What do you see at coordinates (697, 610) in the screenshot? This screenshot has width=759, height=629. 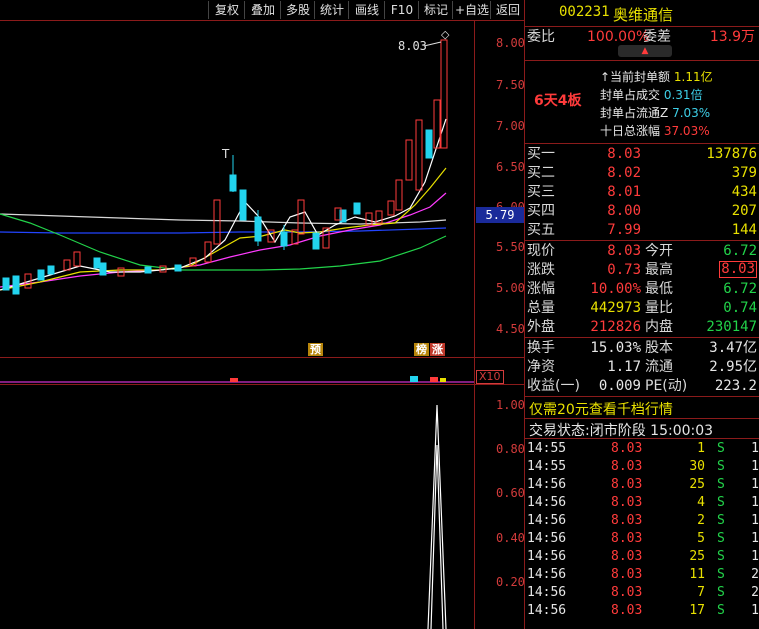 I see `trade-vol: 17` at bounding box center [697, 610].